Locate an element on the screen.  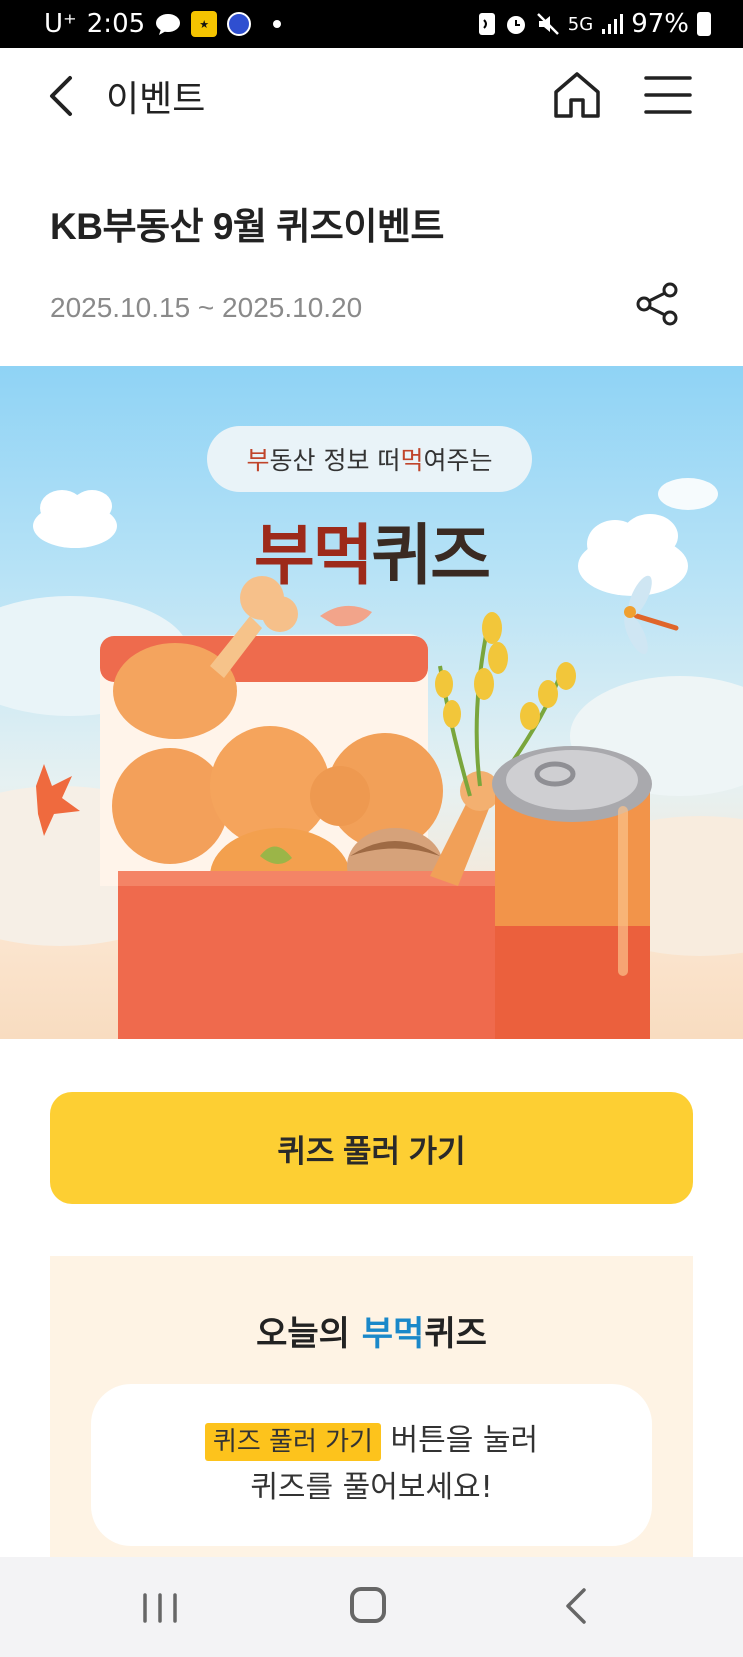
security-app-icon is located at coordinates (239, 24).